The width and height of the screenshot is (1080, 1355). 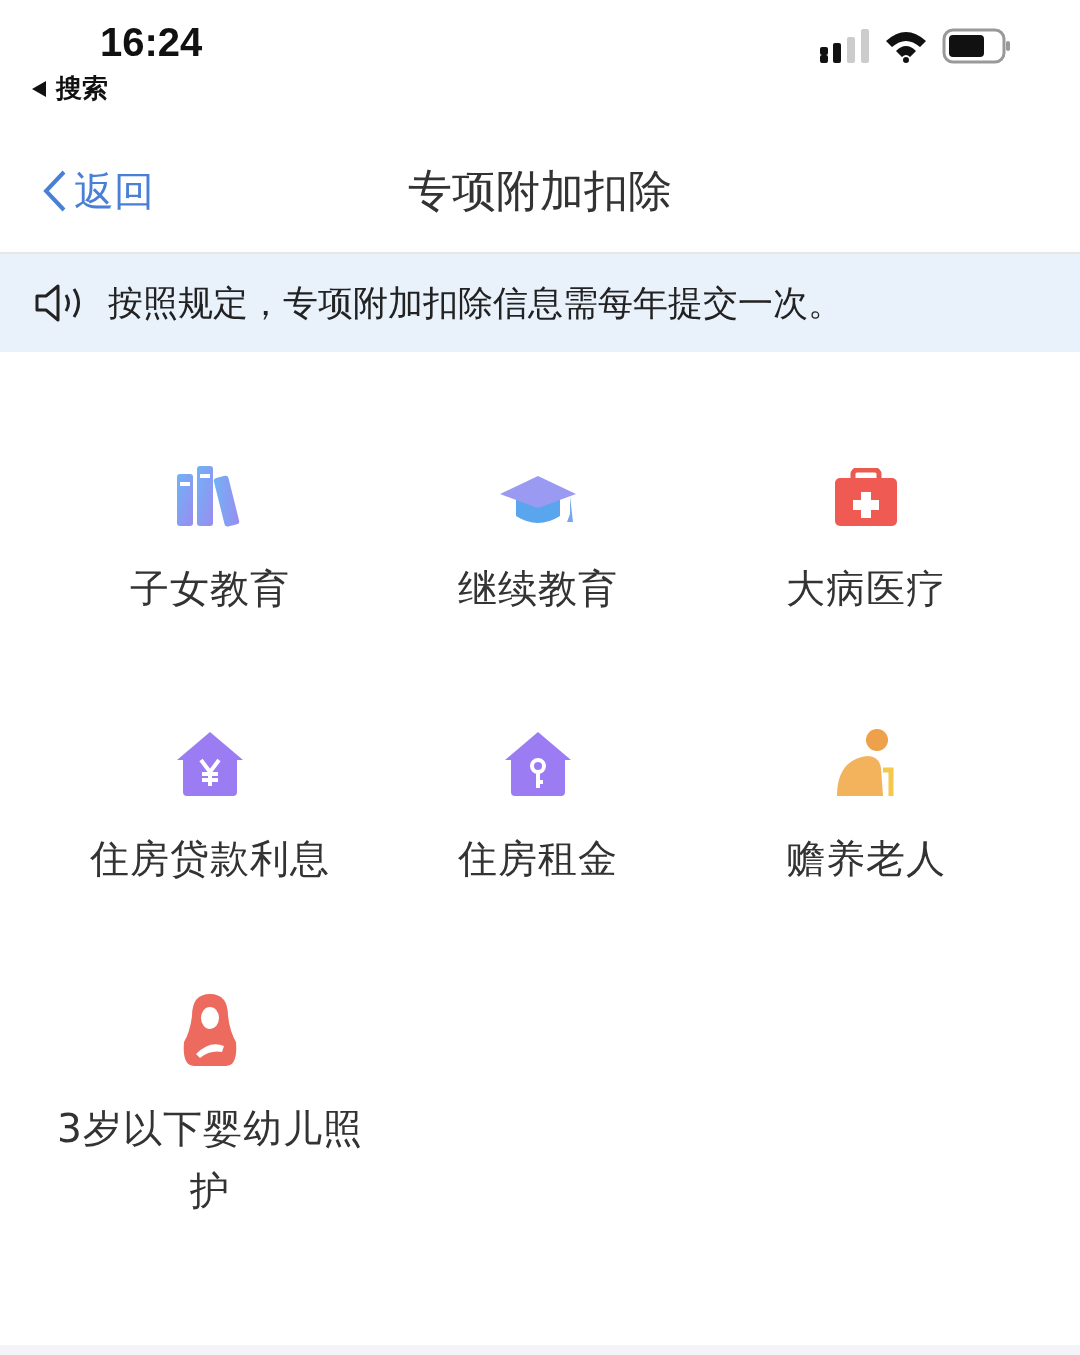 What do you see at coordinates (866, 589) in the screenshot?
I see `category-label: 大病医疗` at bounding box center [866, 589].